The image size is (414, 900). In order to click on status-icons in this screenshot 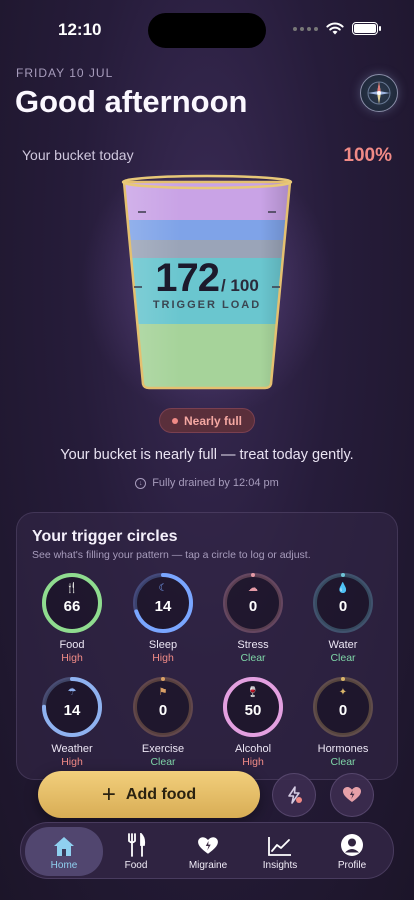, I will do `click(337, 28)`.